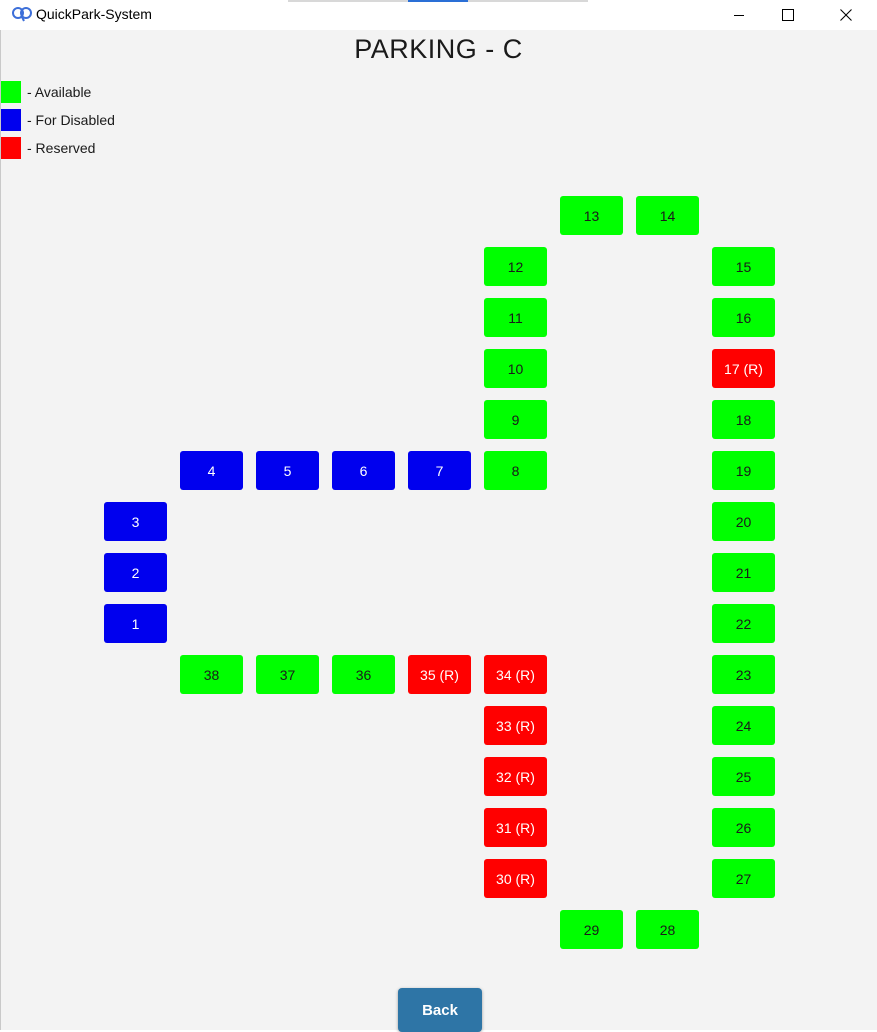 This screenshot has height=1032, width=877. I want to click on close-icon, so click(846, 15).